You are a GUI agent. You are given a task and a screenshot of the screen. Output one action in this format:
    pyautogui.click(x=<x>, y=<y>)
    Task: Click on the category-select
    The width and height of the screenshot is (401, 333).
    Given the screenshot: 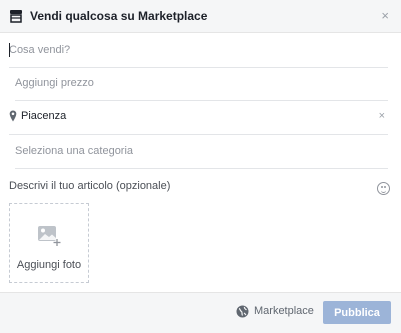 What is the action you would take?
    pyautogui.click(x=201, y=151)
    